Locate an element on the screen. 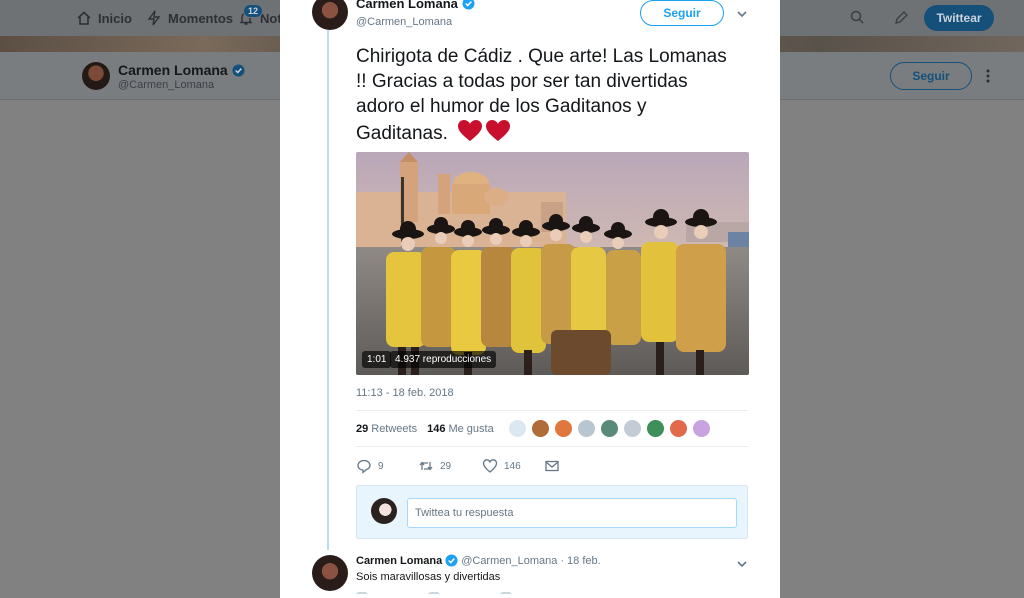 Image resolution: width=1024 pixels, height=598 pixels. video-duration-badge: 1:01 is located at coordinates (377, 359).